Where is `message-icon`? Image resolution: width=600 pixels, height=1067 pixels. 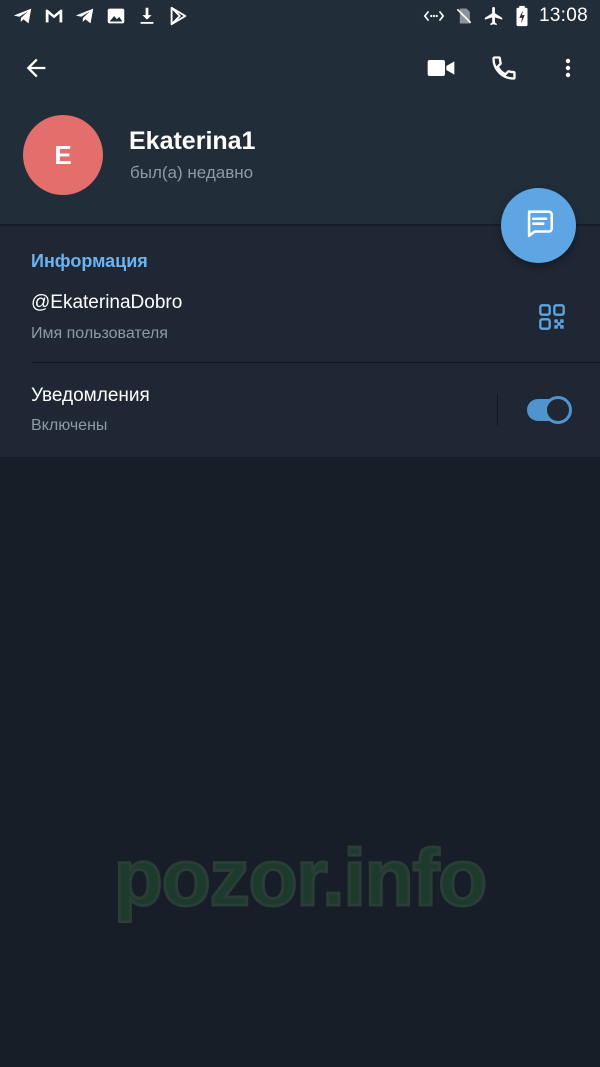 message-icon is located at coordinates (539, 225).